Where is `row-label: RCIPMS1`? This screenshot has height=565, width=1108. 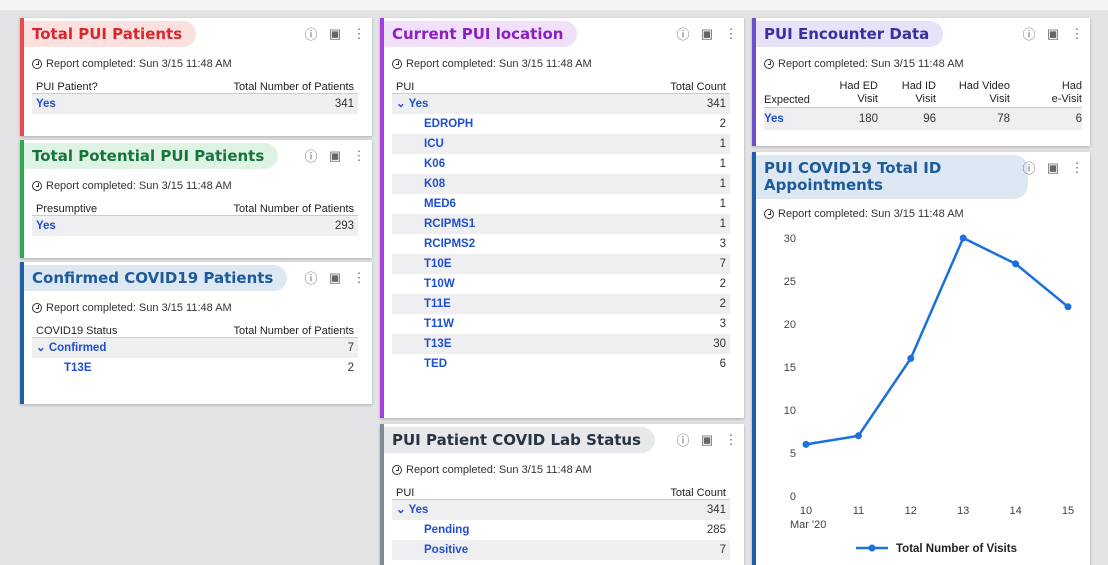 row-label: RCIPMS1 is located at coordinates (435, 224).